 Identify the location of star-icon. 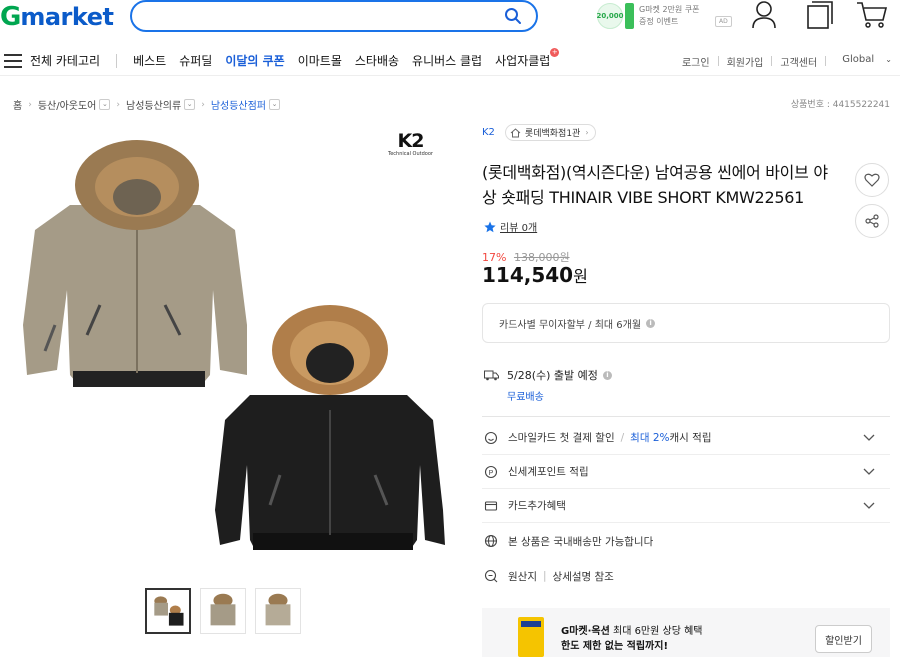
(490, 226).